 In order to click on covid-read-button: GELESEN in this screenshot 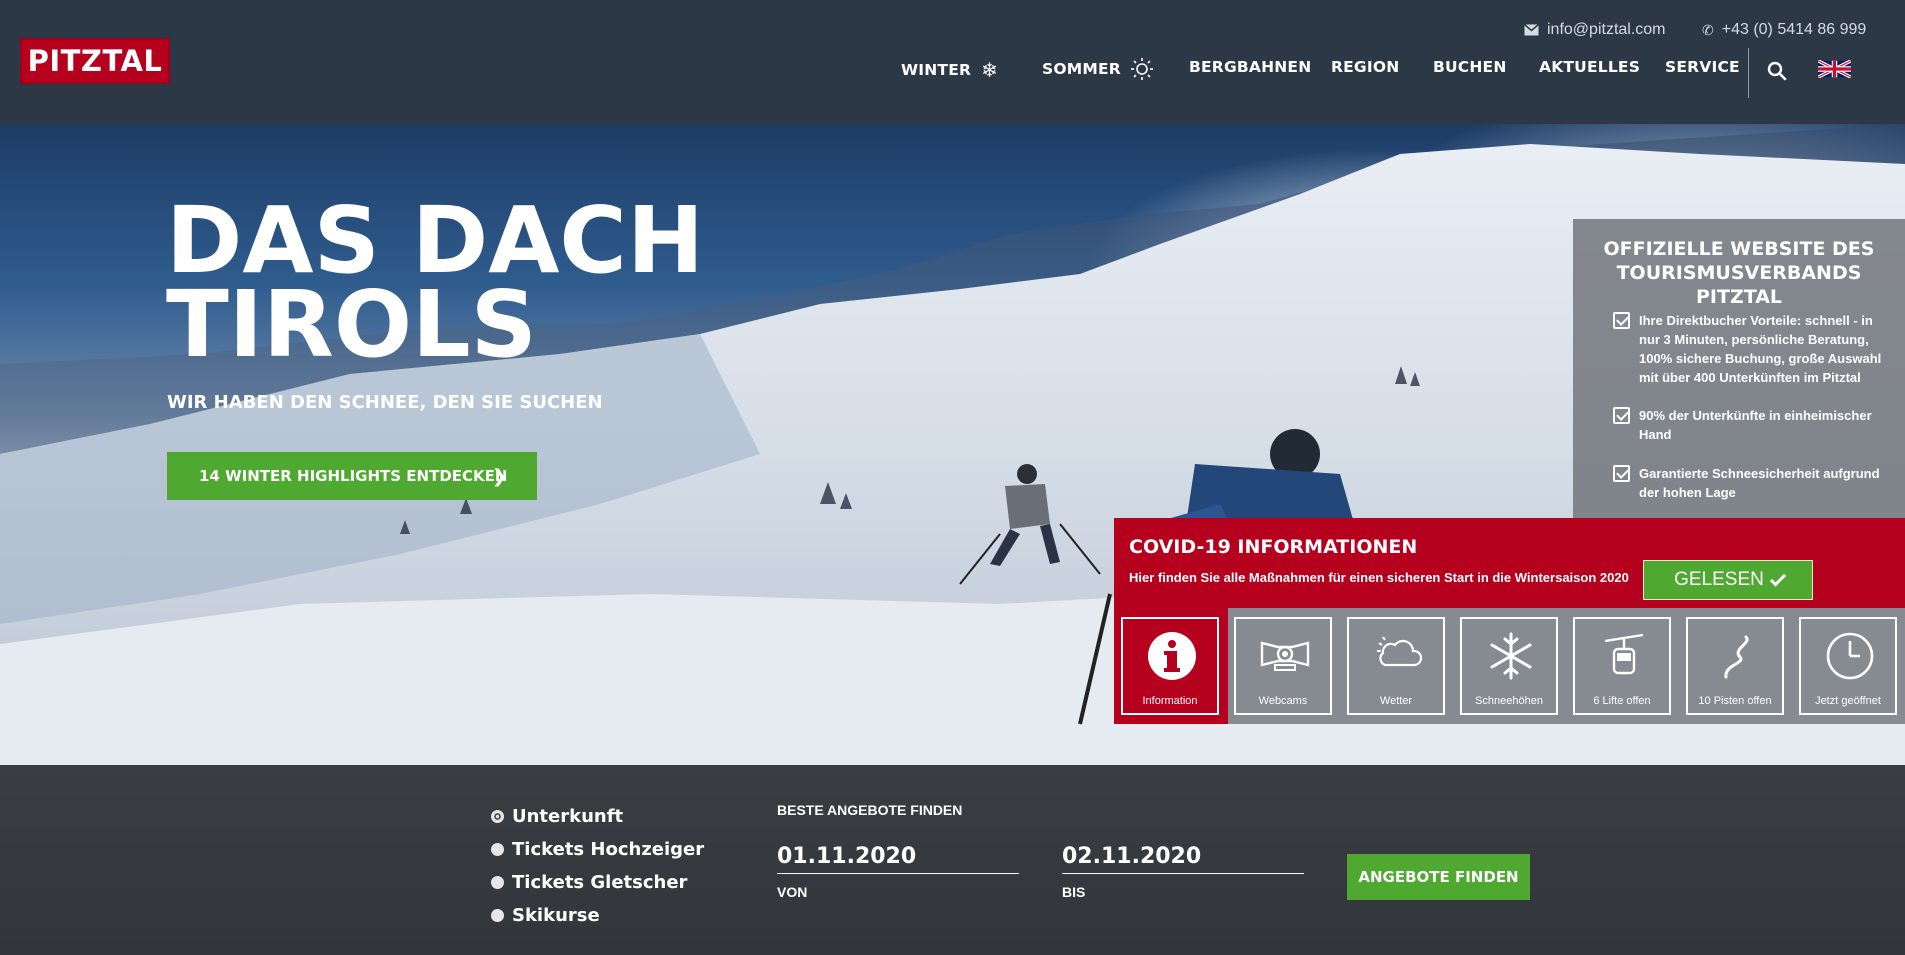, I will do `click(1728, 580)`.